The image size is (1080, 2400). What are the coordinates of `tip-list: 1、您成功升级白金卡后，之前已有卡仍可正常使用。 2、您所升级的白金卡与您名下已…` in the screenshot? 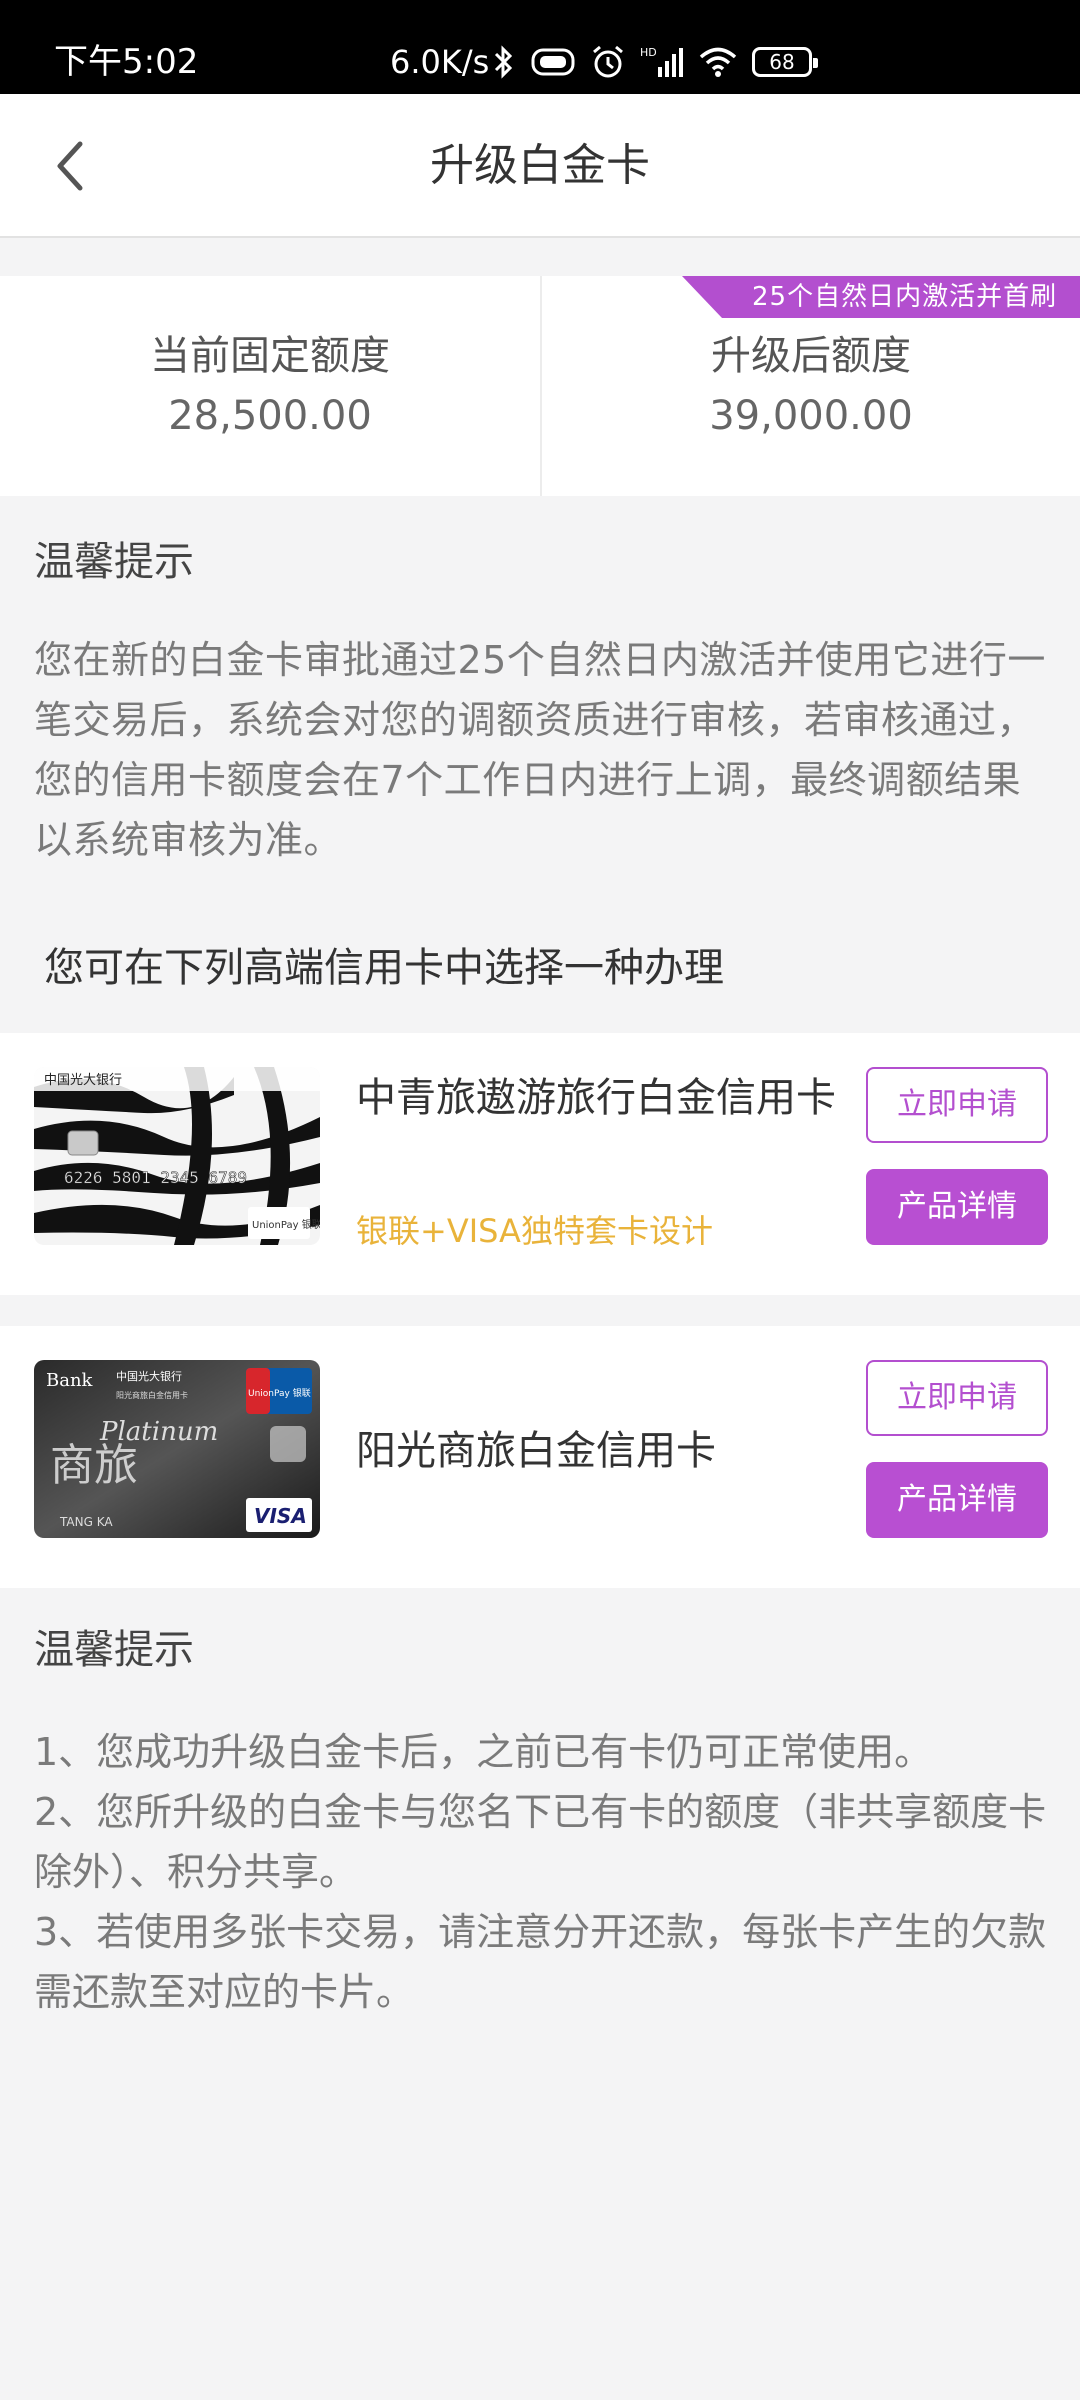 It's located at (542, 1872).